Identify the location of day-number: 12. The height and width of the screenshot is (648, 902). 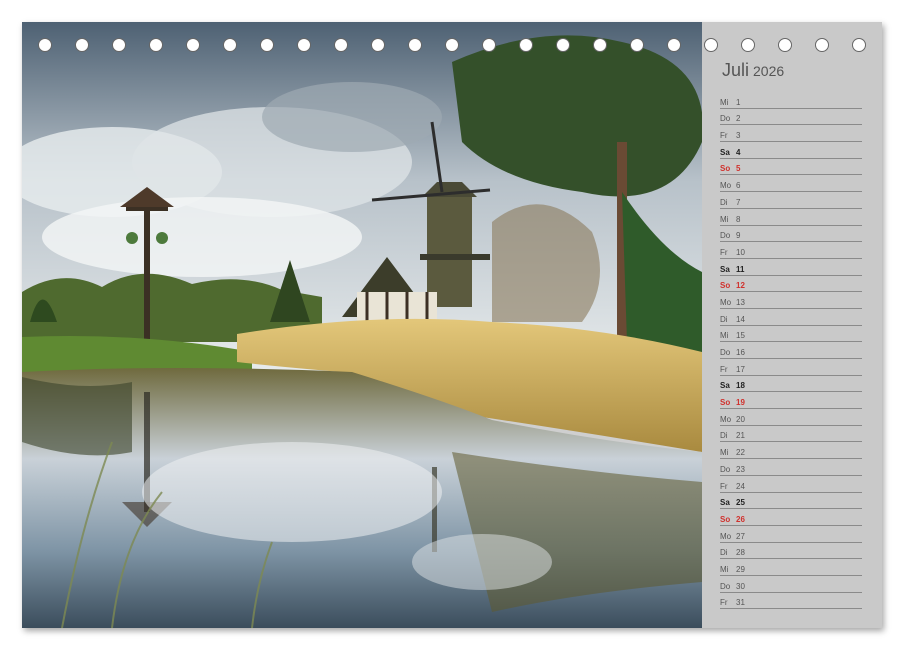
(740, 286).